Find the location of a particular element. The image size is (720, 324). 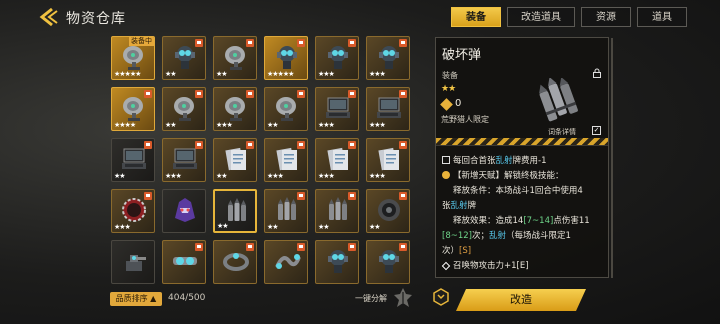

top-bar: 物资仓库 装备 改造道具 资源 道具 is located at coordinates (360, 17).